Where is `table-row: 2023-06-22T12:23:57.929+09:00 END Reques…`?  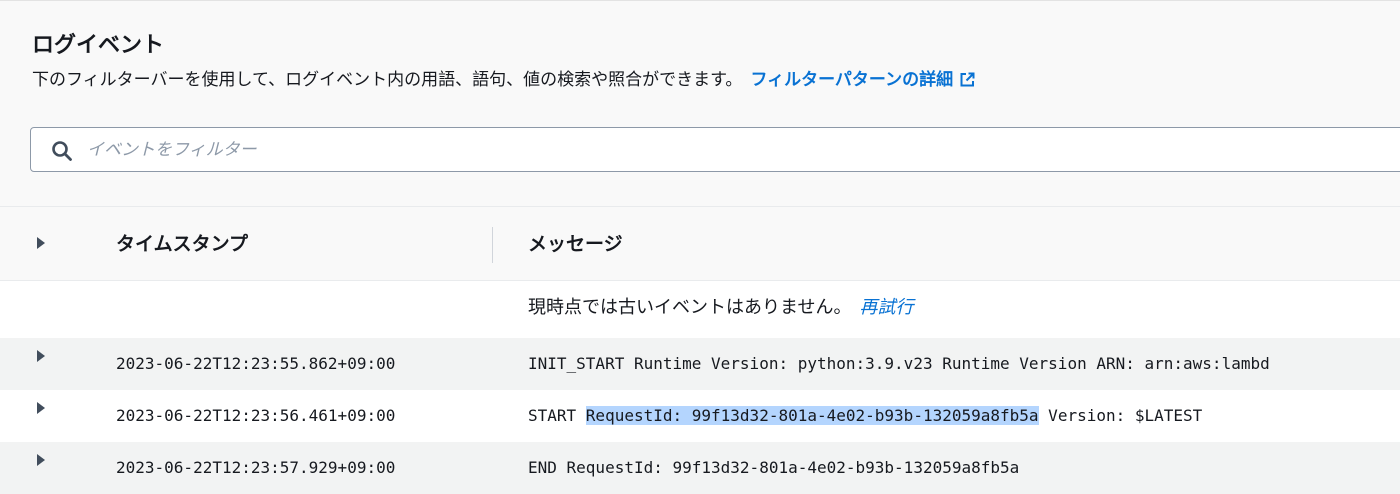 table-row: 2023-06-22T12:23:57.929+09:00 END Reques… is located at coordinates (700, 468).